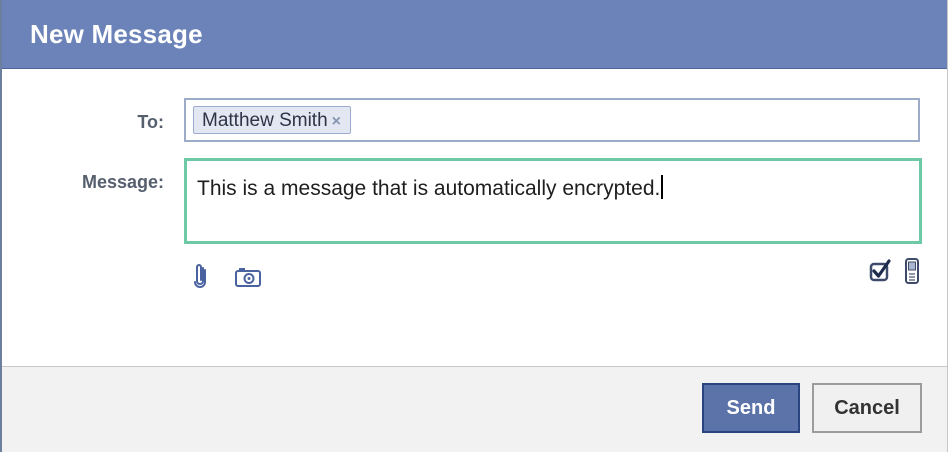 The image size is (948, 452). Describe the element at coordinates (880, 270) in the screenshot. I see `checkbox-checked-icon` at that location.